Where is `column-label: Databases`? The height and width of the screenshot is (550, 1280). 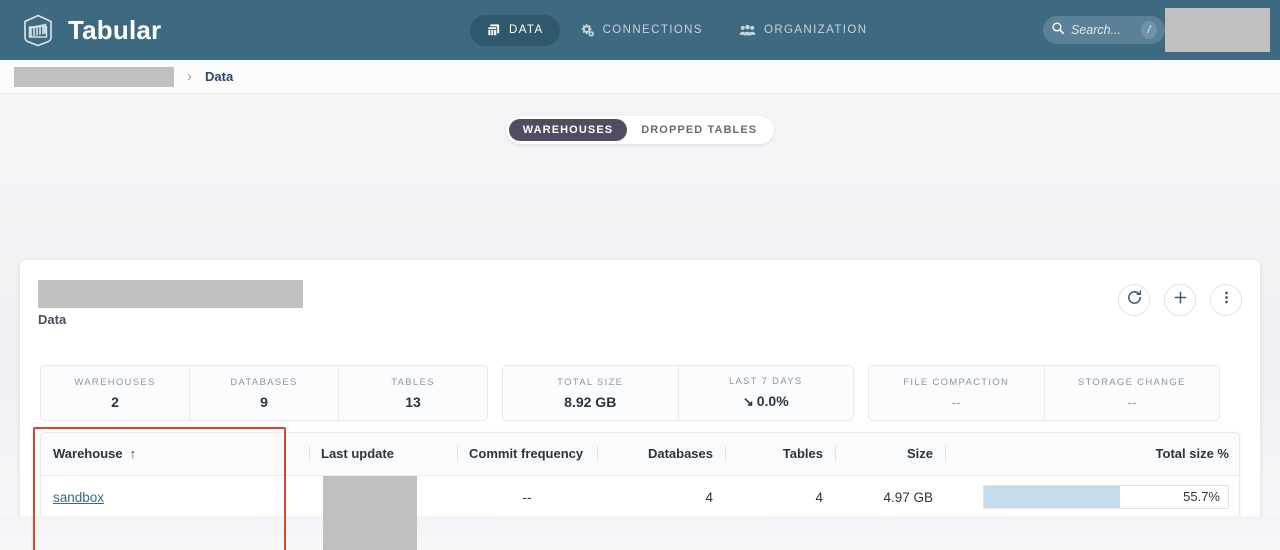 column-label: Databases is located at coordinates (680, 454).